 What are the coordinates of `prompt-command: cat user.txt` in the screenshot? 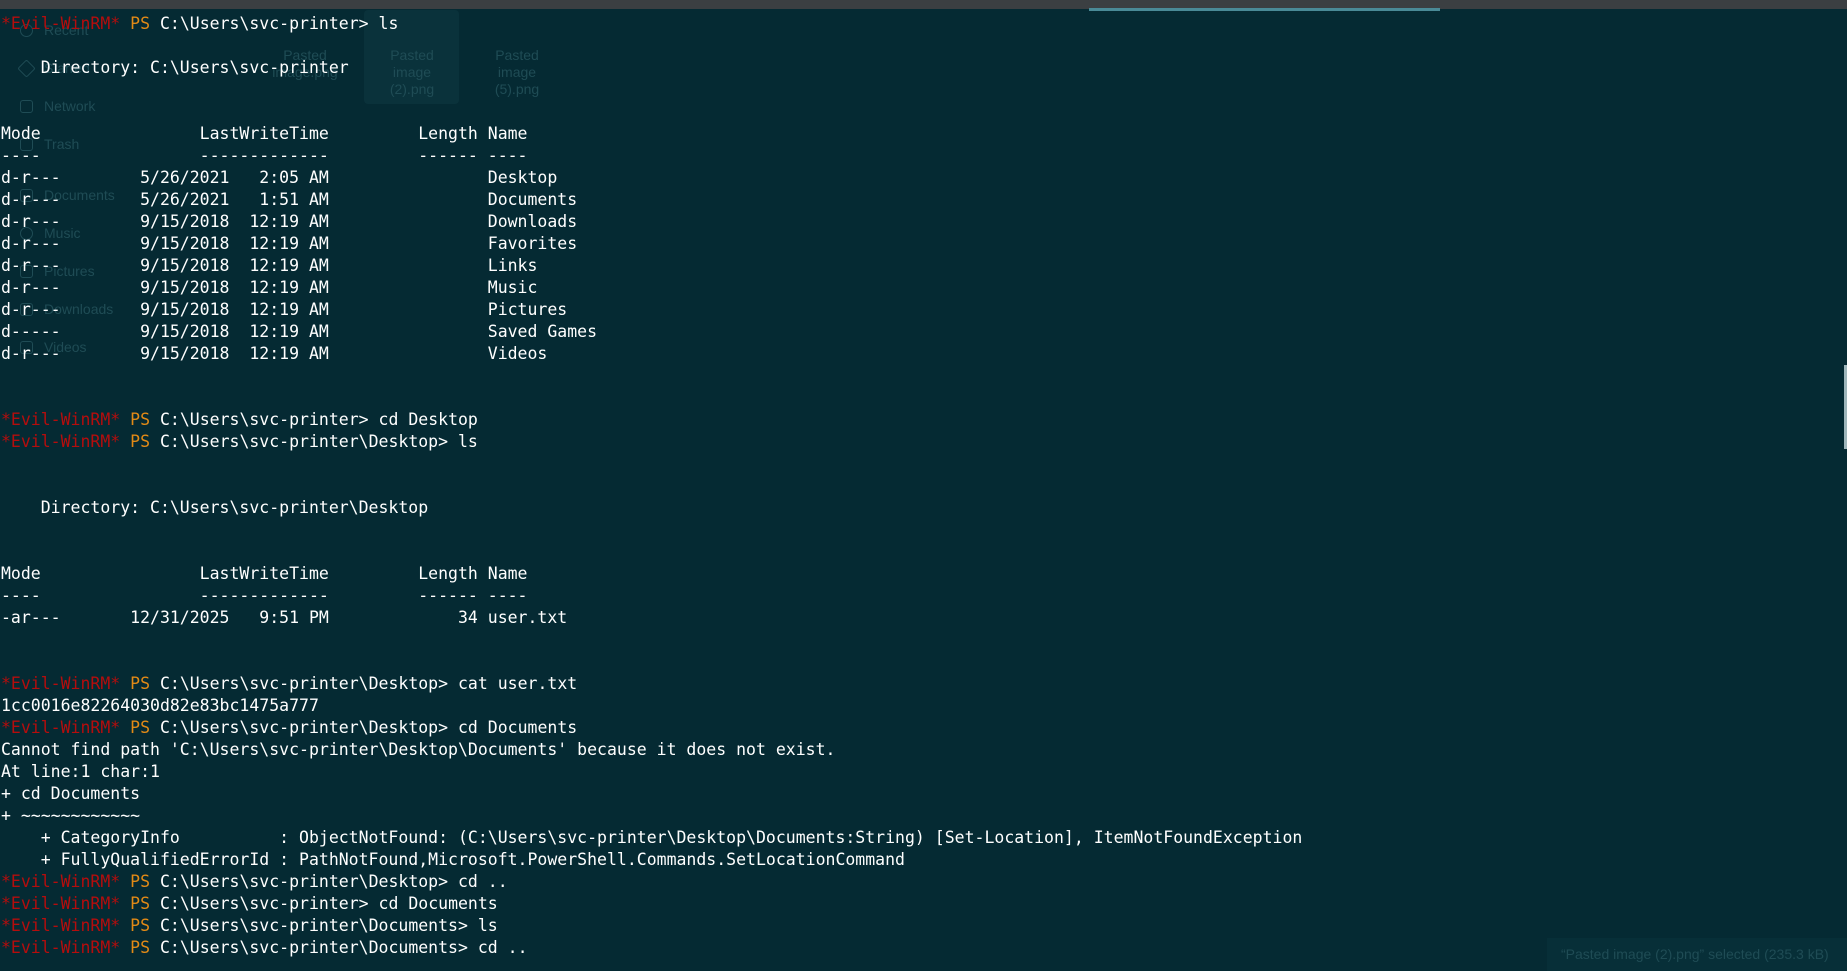 It's located at (513, 683).